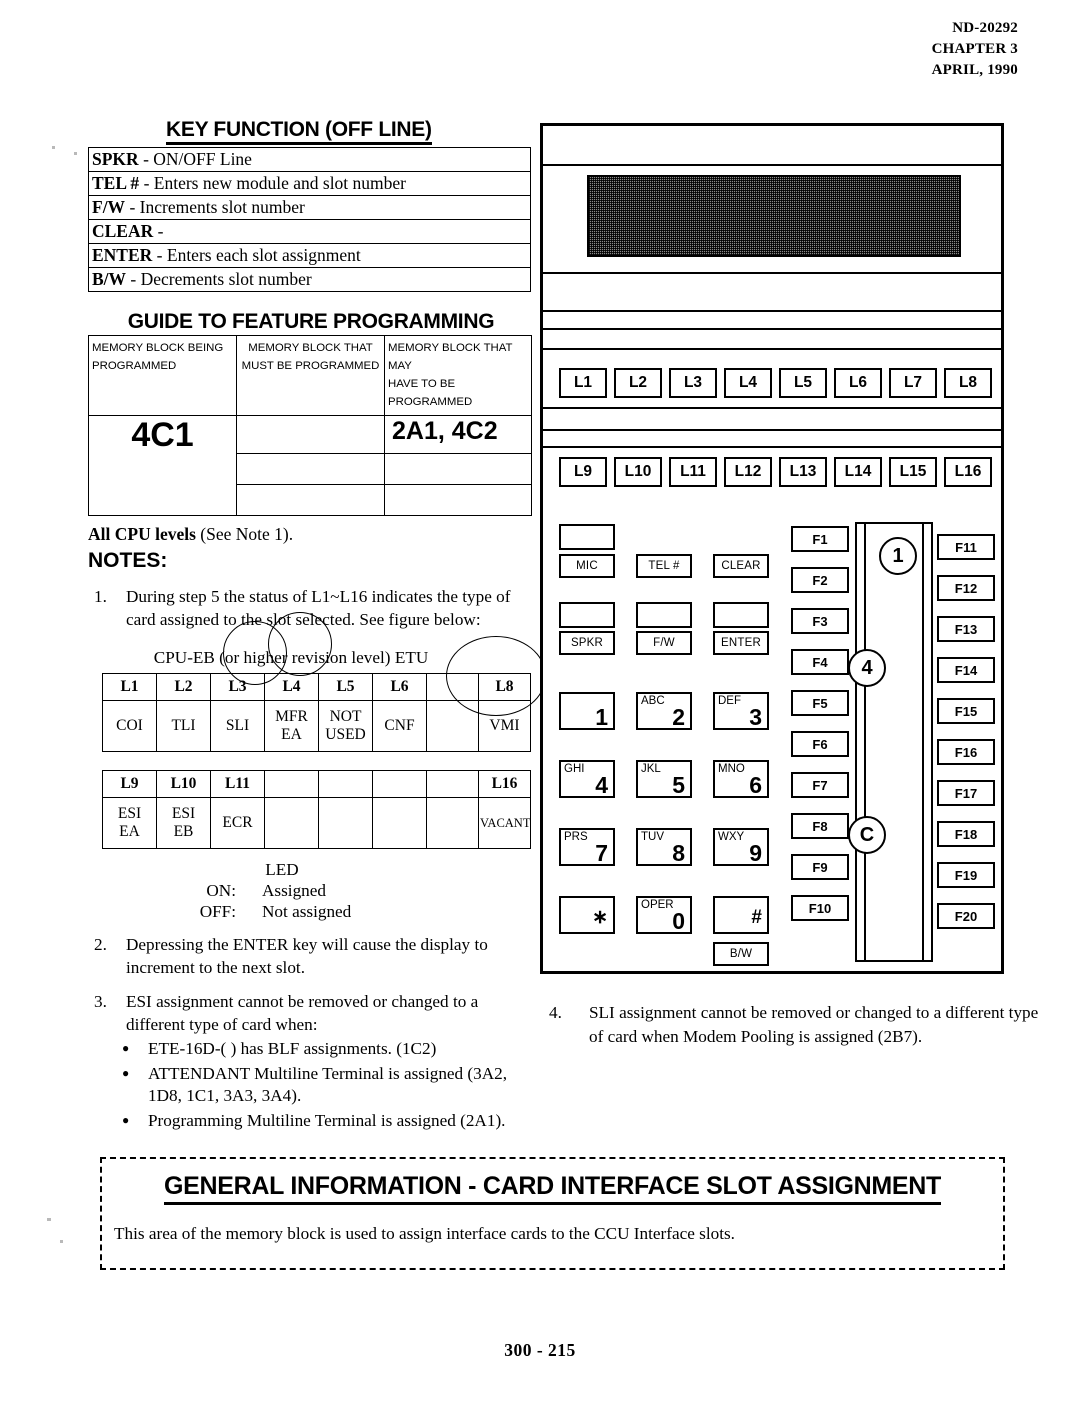  I want to click on function-key-f15: F15, so click(966, 711).